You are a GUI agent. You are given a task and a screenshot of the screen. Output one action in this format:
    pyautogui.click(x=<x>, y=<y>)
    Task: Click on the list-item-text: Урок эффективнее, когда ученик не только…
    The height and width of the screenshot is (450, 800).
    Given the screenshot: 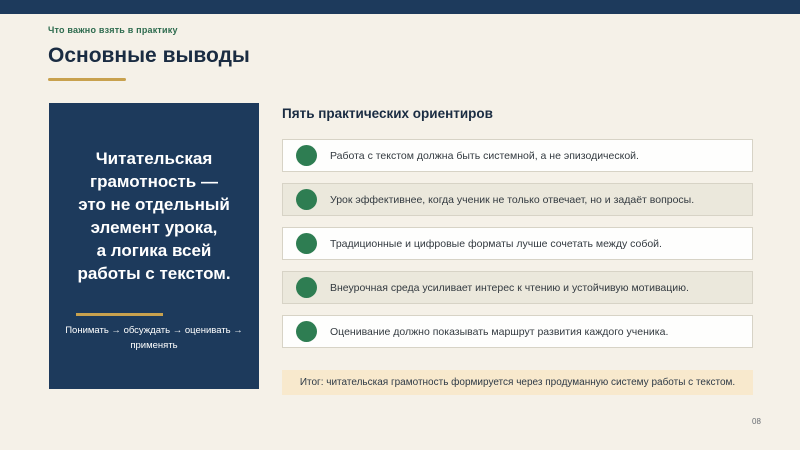 What is the action you would take?
    pyautogui.click(x=512, y=199)
    